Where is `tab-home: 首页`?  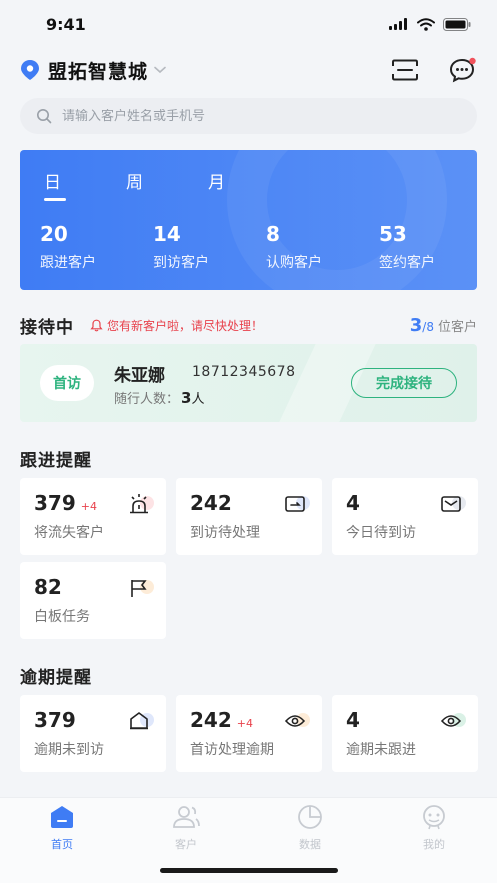
tab-home: 首页 is located at coordinates (62, 828).